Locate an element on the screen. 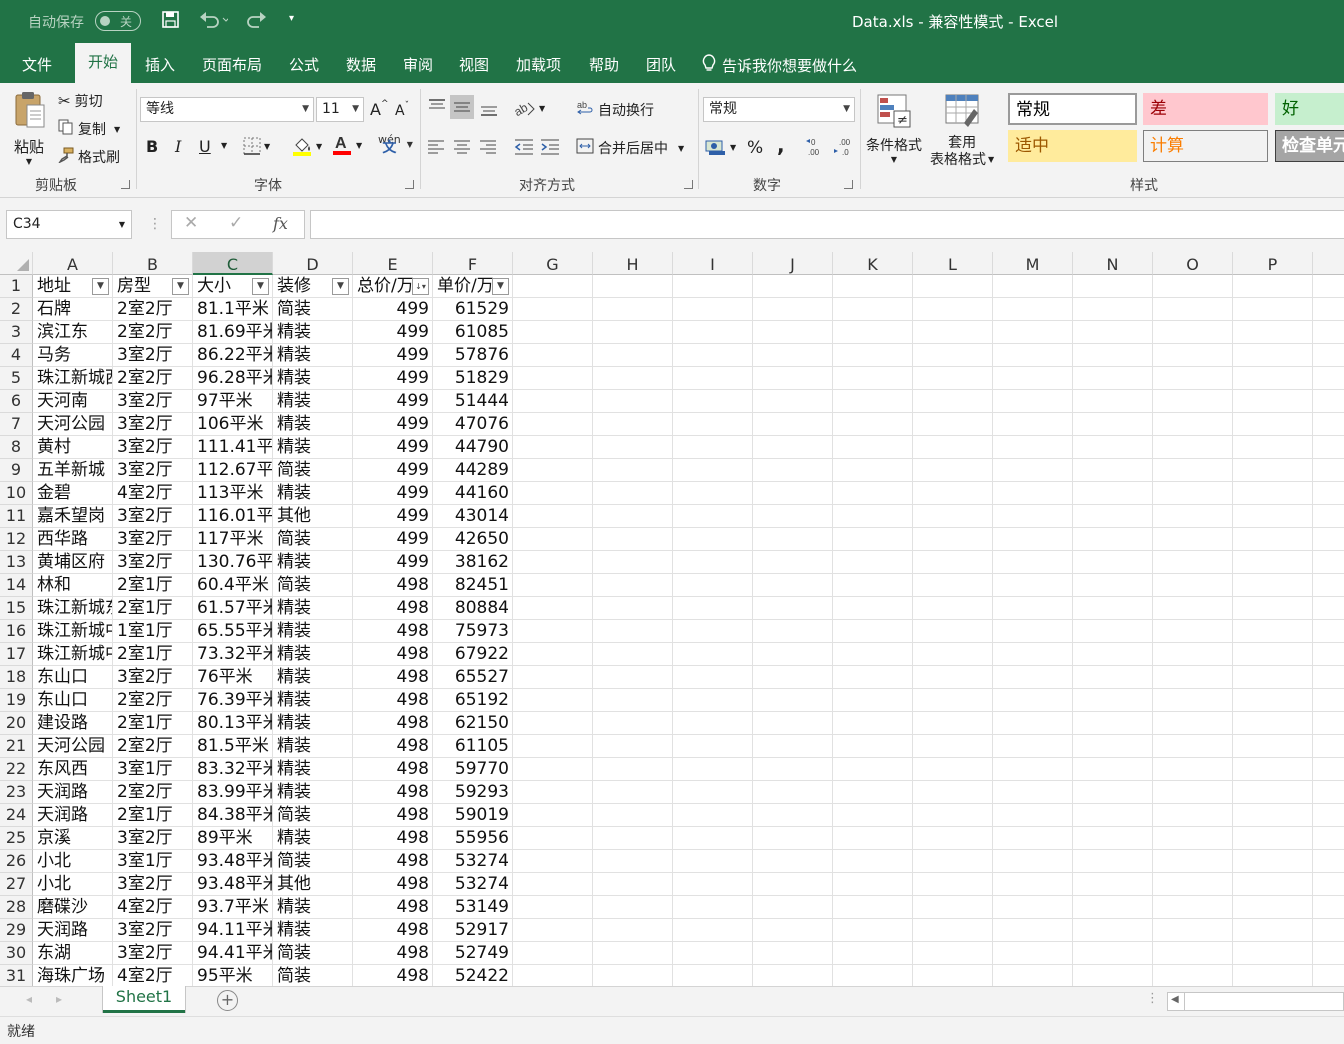 This screenshot has width=1344, height=1044. row-header: 3 is located at coordinates (16, 332).